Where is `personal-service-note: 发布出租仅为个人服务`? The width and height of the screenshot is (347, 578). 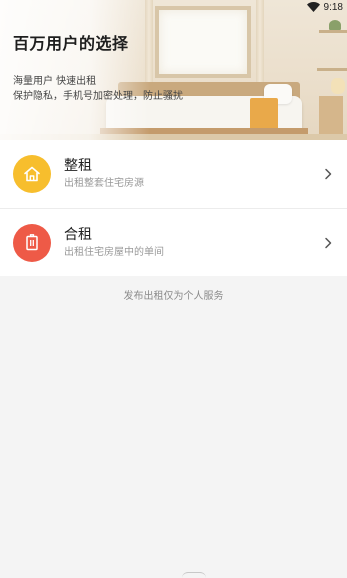
personal-service-note: 发布出租仅为个人服务 is located at coordinates (173, 296).